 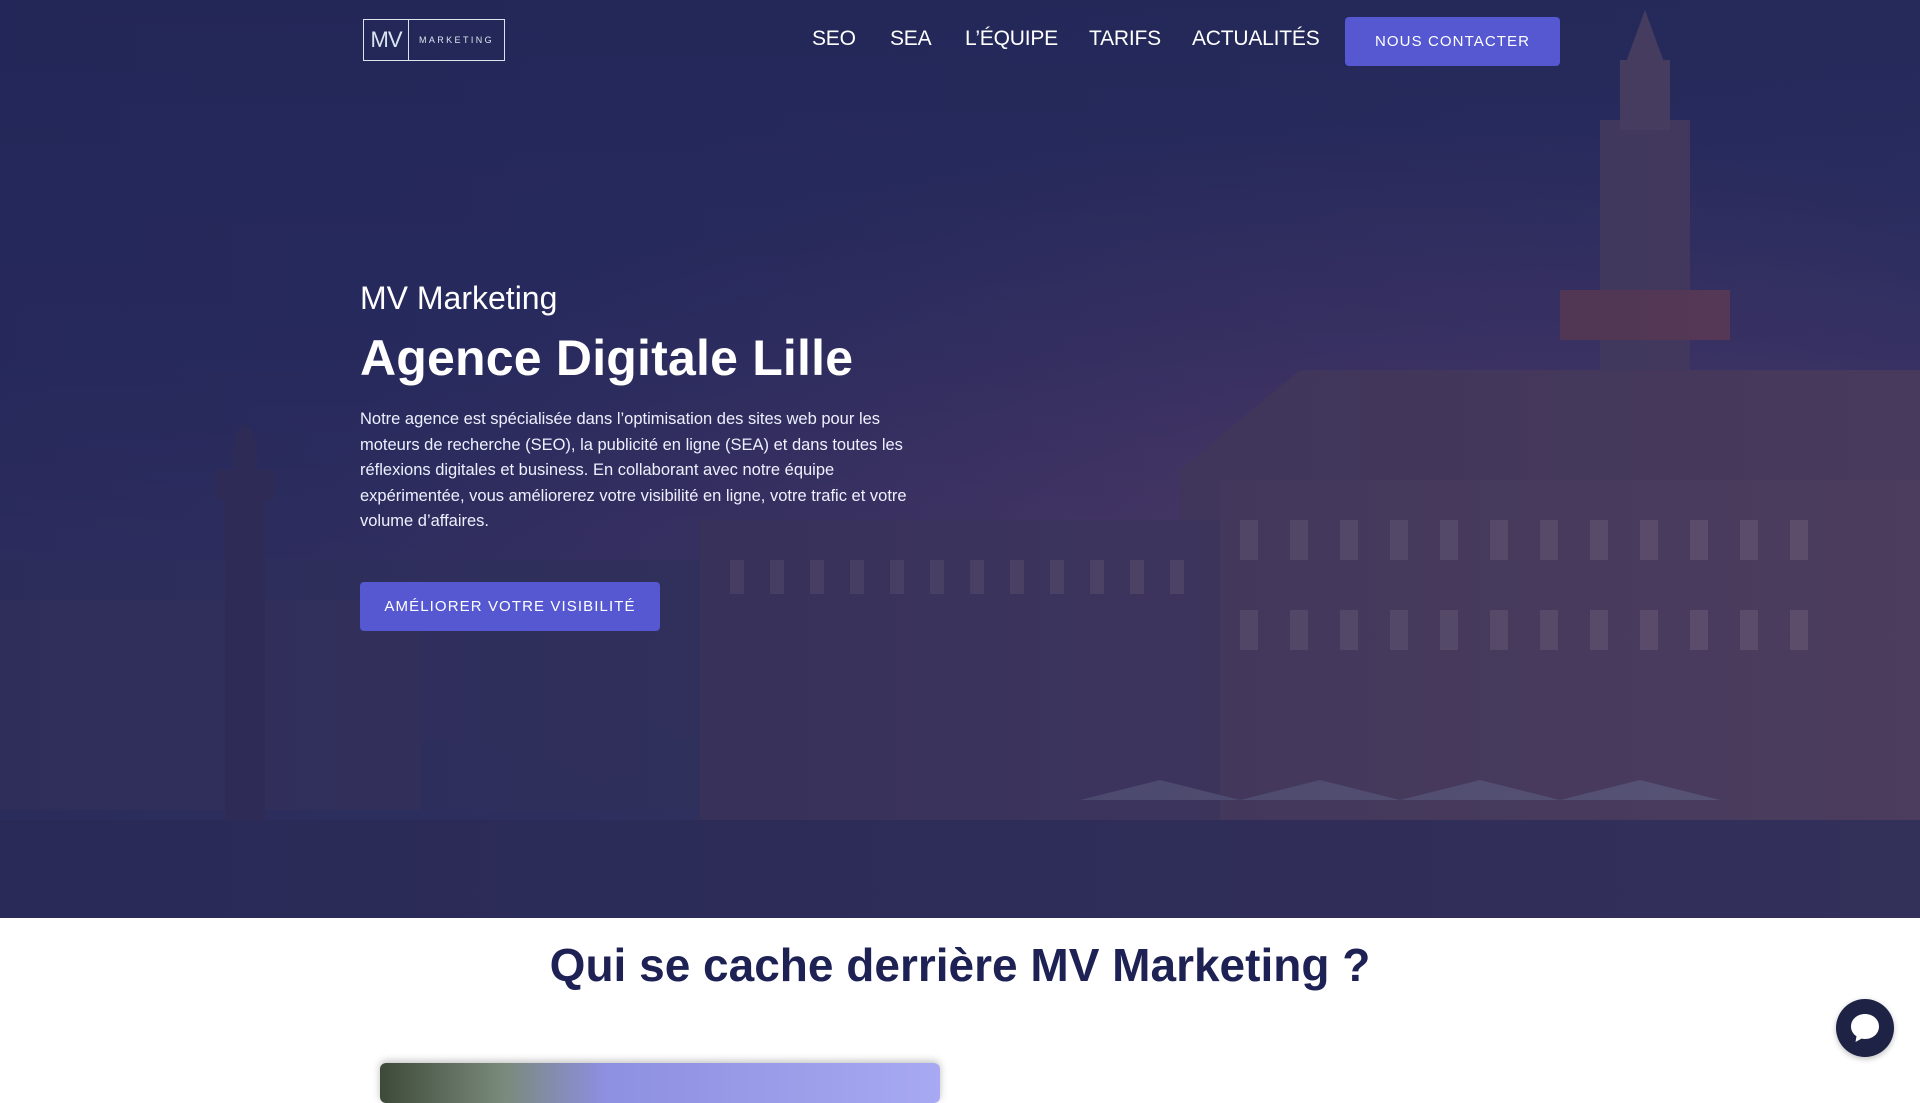 What do you see at coordinates (911, 39) in the screenshot?
I see `nav-item-sea: SEA` at bounding box center [911, 39].